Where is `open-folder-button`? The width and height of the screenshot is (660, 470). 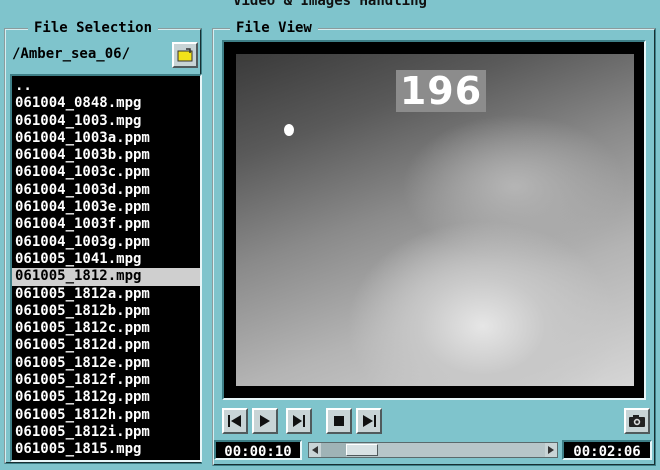
open-folder-button is located at coordinates (185, 55).